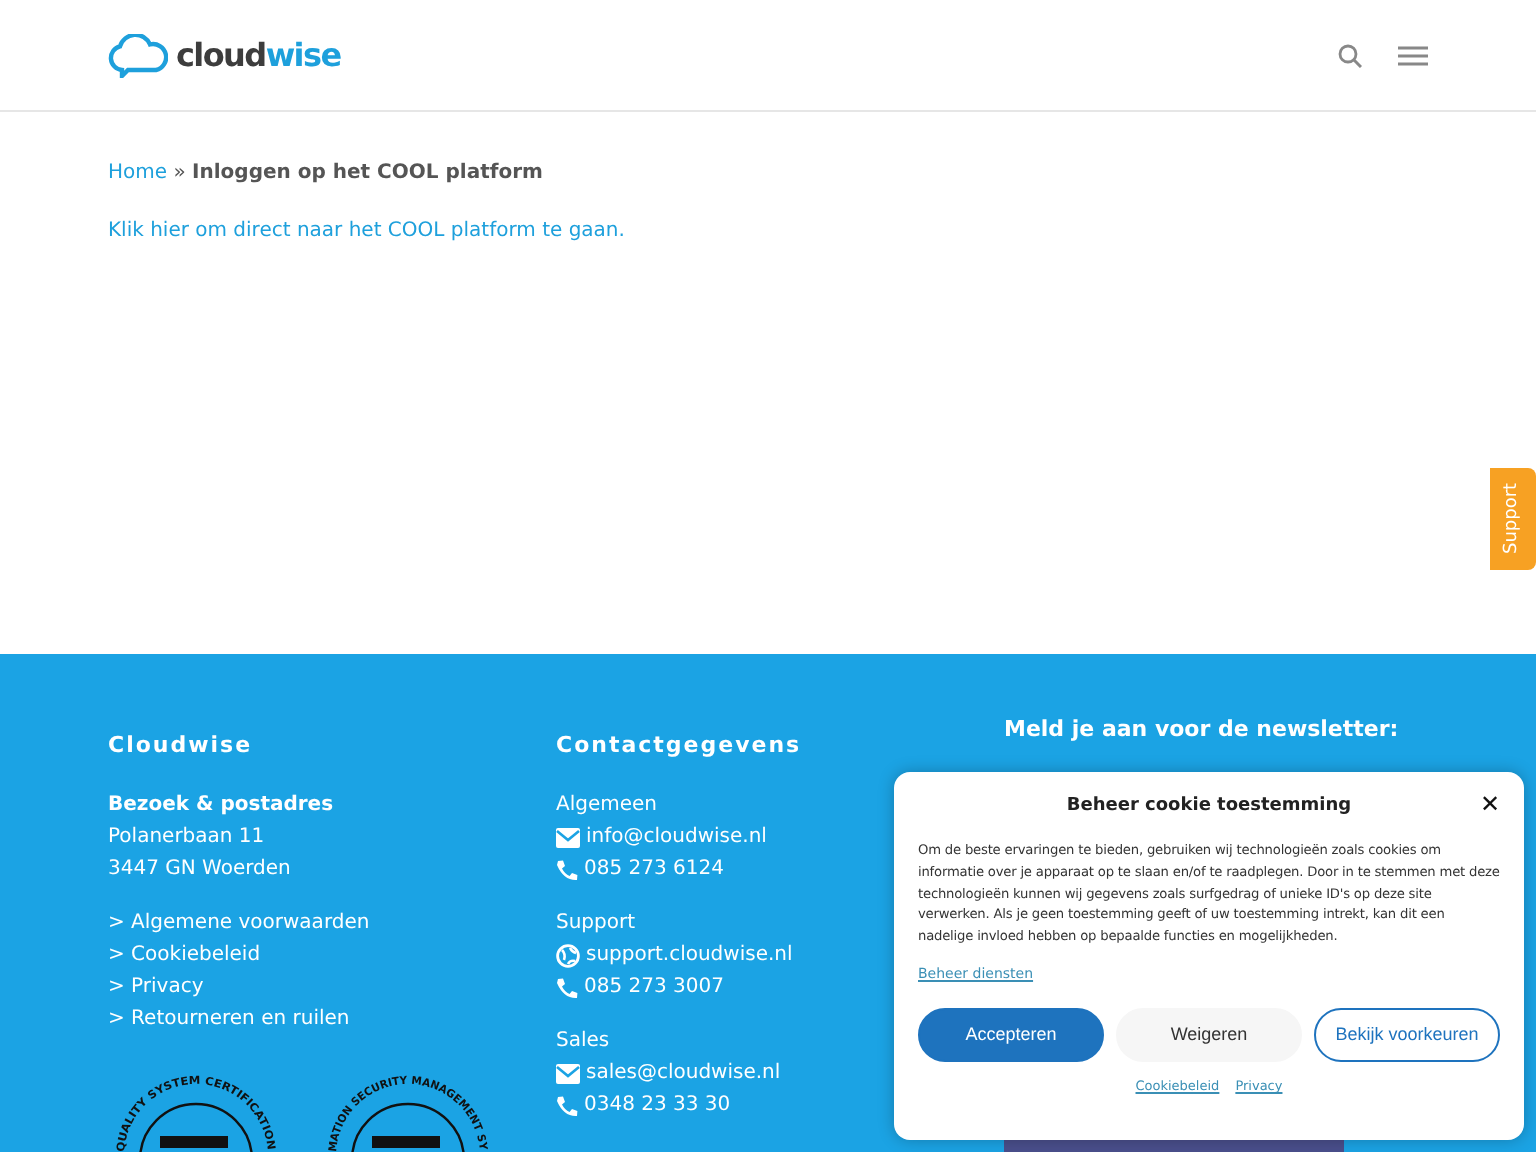  I want to click on footer-heading: Contactgegevens, so click(680, 746).